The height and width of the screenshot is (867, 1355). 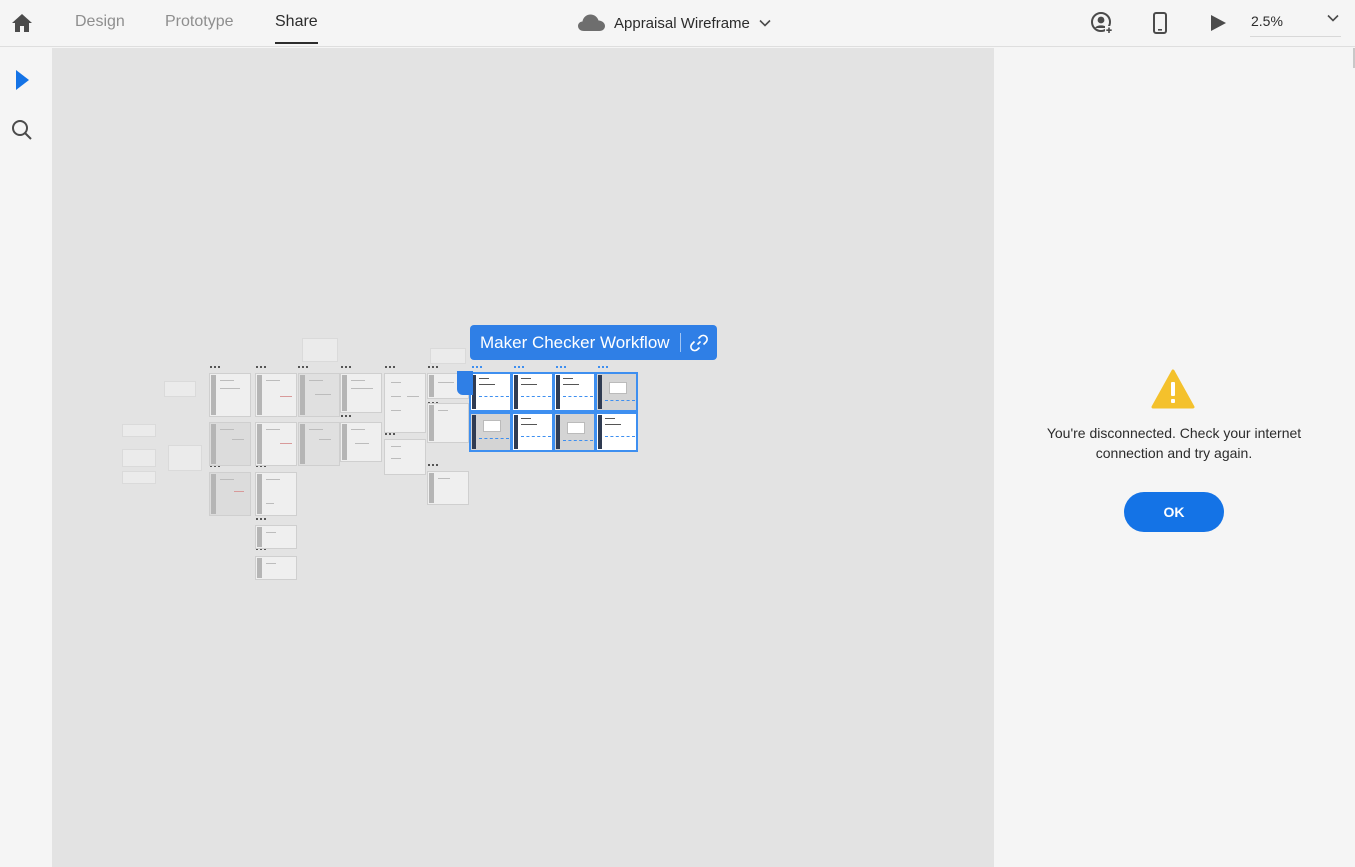 What do you see at coordinates (465, 383) in the screenshot?
I see `flow-label-tail` at bounding box center [465, 383].